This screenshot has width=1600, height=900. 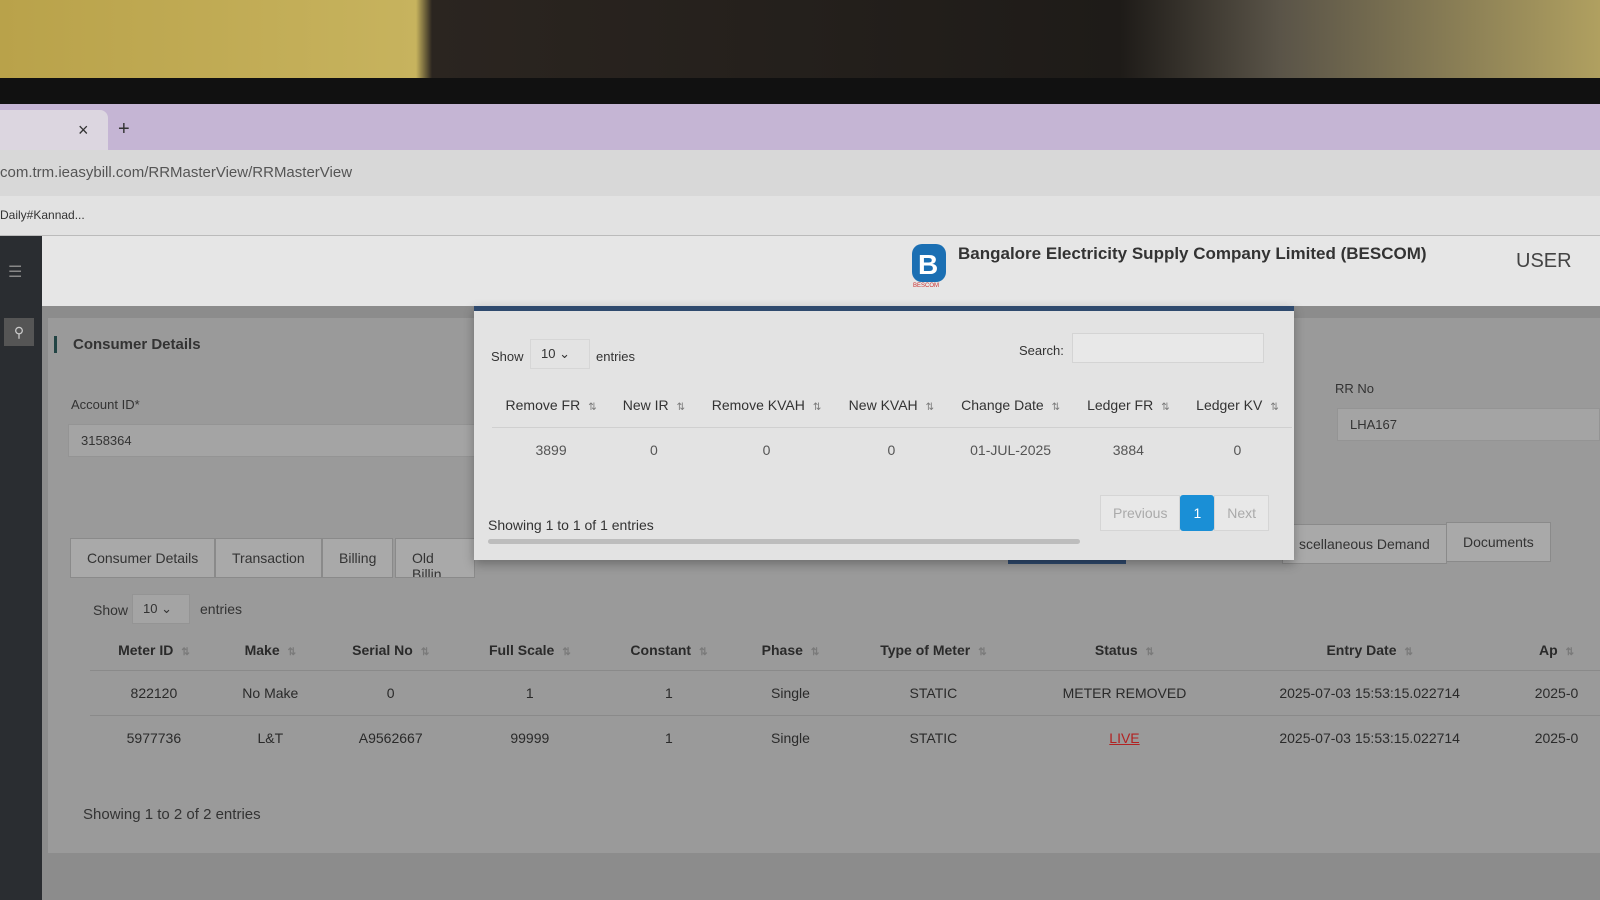 What do you see at coordinates (15, 272) in the screenshot?
I see `menu-icon: ☰` at bounding box center [15, 272].